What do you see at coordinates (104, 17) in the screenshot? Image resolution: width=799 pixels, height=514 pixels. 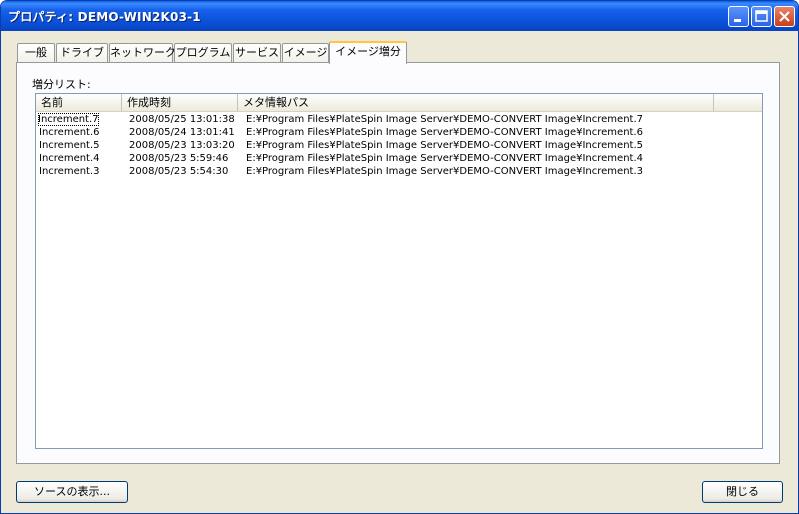 I see `window-title: プロパティ: DEMO-WIN2K03-1` at bounding box center [104, 17].